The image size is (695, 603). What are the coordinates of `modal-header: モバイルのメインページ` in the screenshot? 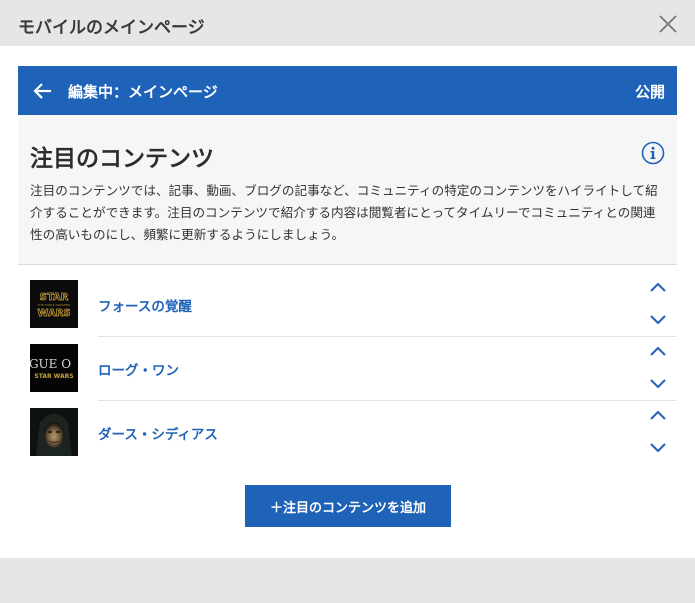 It's located at (347, 23).